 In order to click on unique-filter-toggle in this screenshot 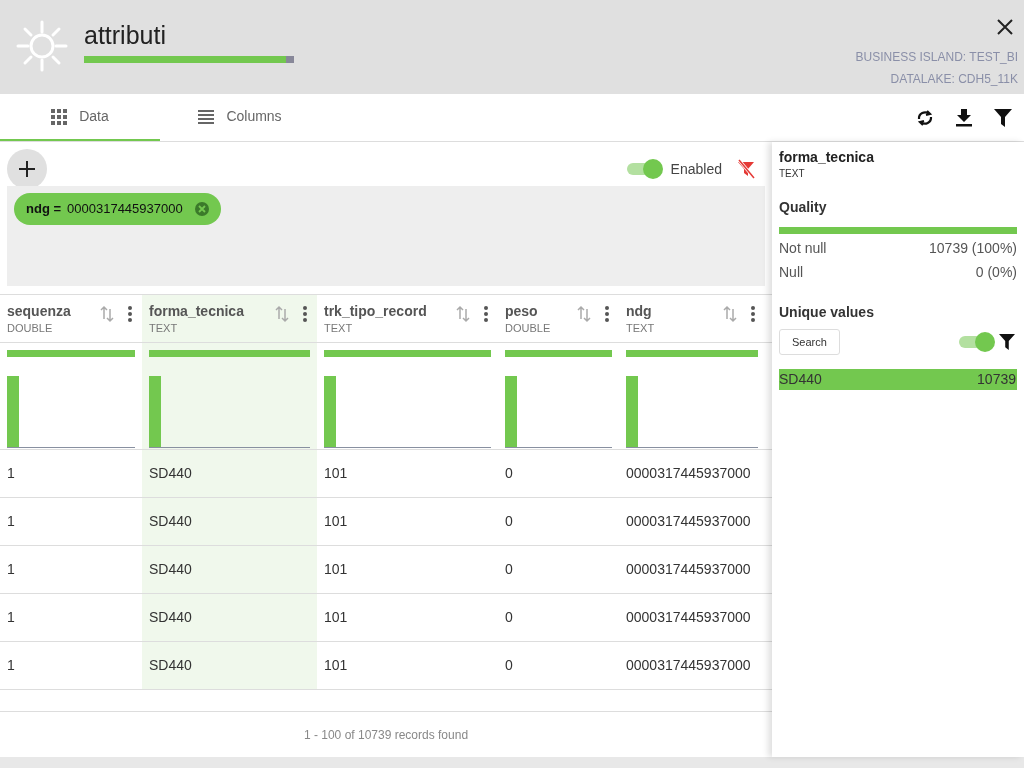, I will do `click(977, 342)`.